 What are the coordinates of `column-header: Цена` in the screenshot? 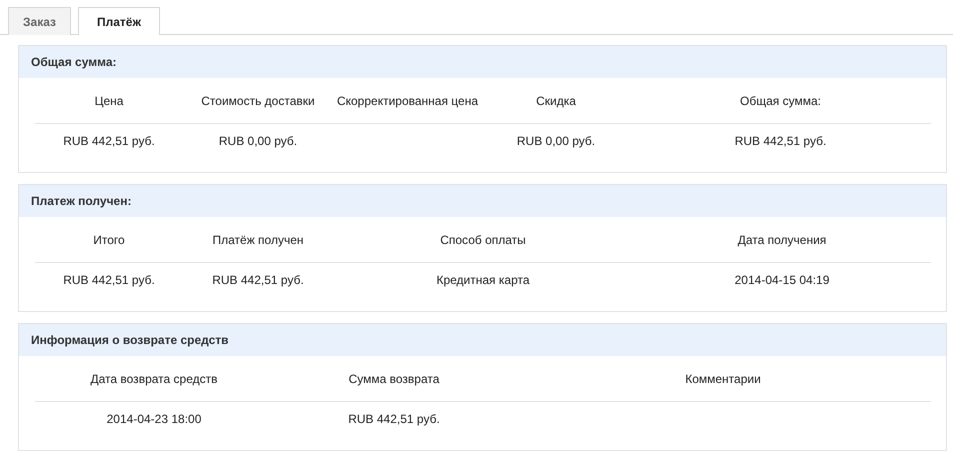 It's located at (109, 101).